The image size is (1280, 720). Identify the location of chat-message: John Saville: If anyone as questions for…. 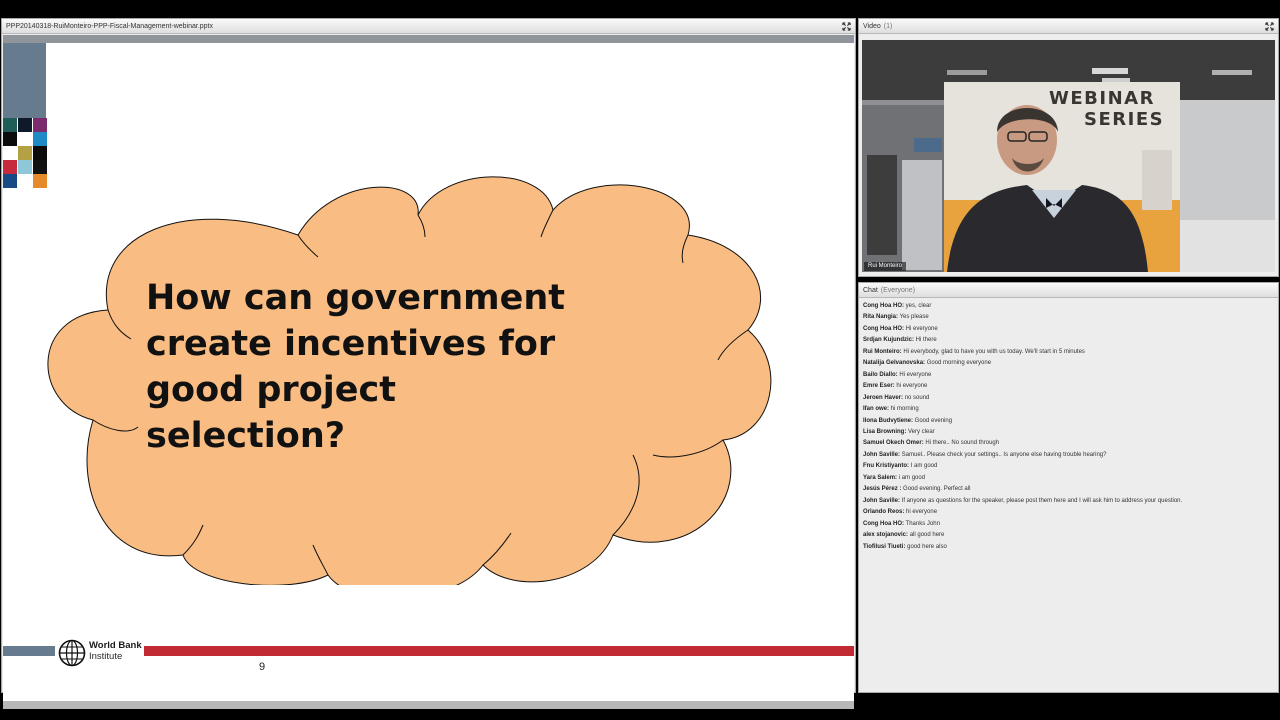
(1068, 501).